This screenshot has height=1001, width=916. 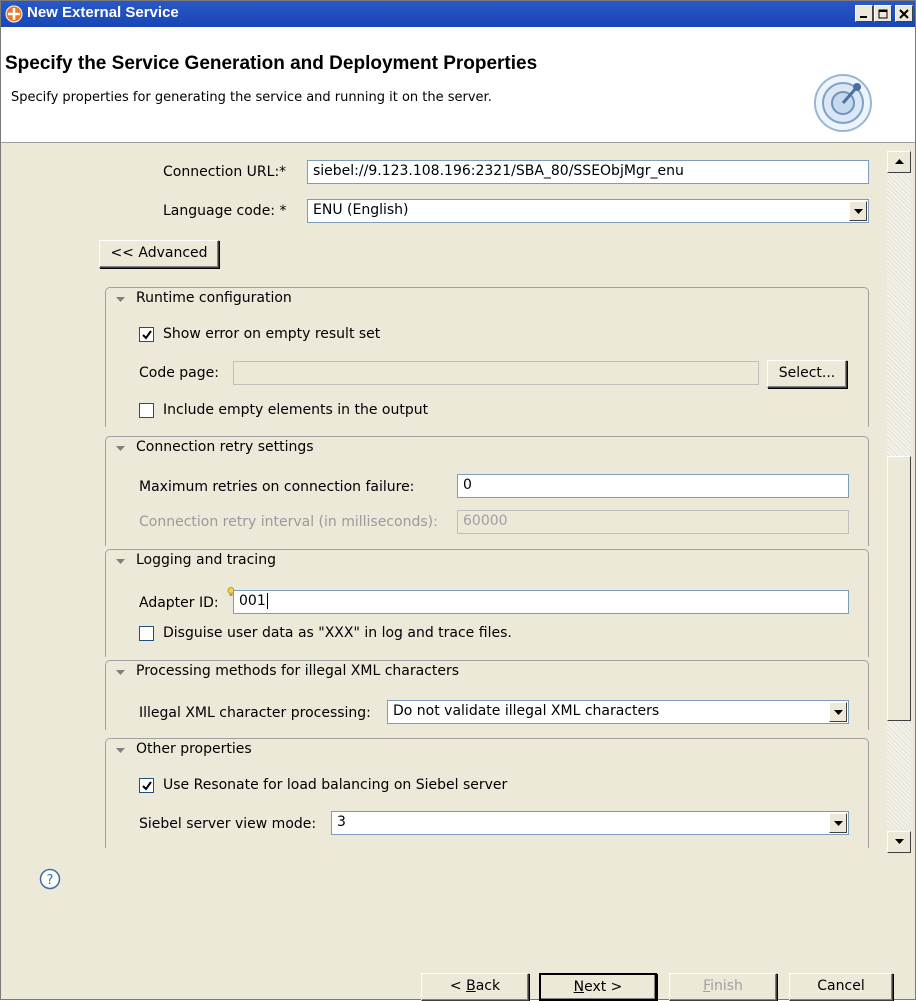 I want to click on minimize-button, so click(x=864, y=13).